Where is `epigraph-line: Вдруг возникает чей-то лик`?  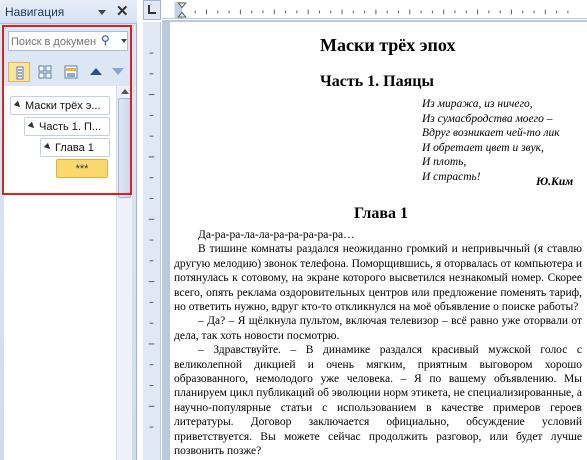
epigraph-line: Вдруг возникает чей-то лик is located at coordinates (491, 133).